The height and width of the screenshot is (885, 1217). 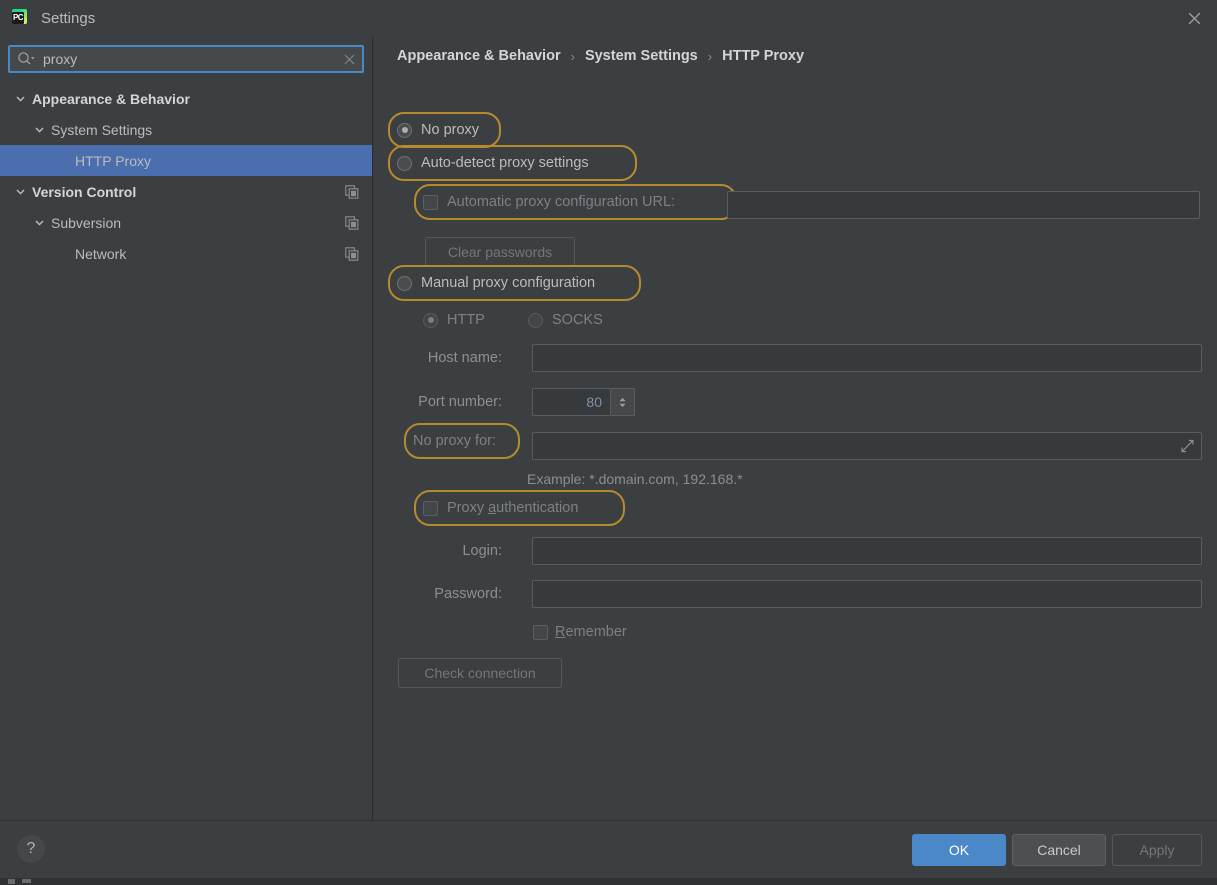 I want to click on auto-detect-radio, so click(x=404, y=163).